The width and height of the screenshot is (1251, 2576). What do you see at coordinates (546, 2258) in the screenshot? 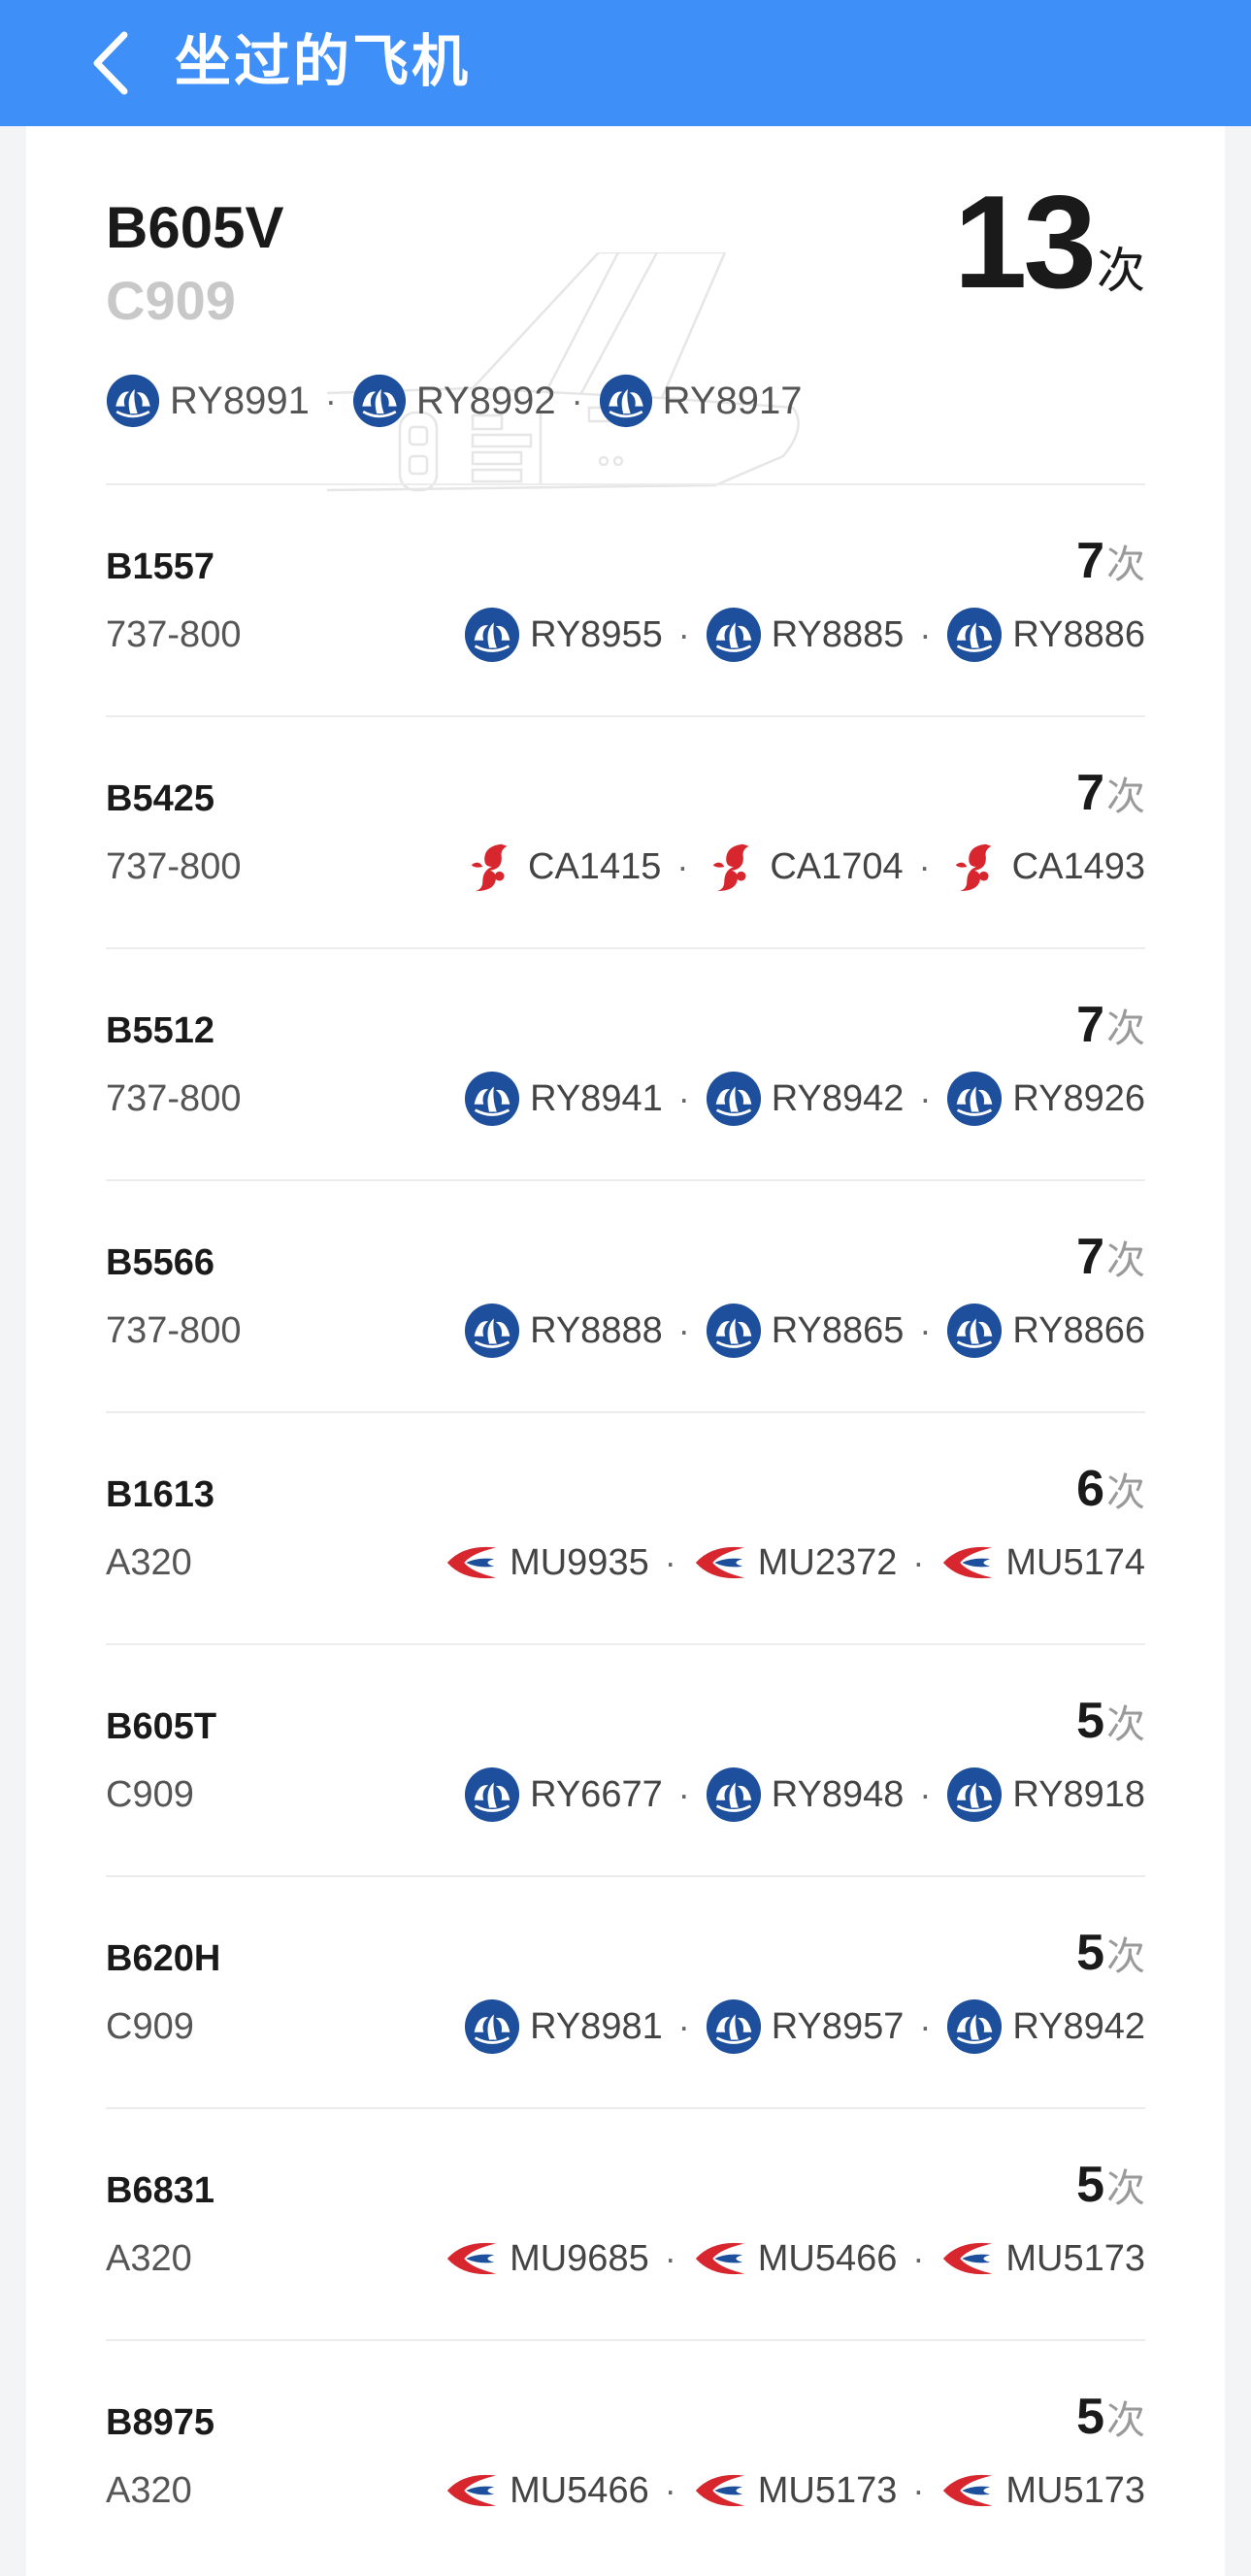
I see `flight-item: MU9685` at bounding box center [546, 2258].